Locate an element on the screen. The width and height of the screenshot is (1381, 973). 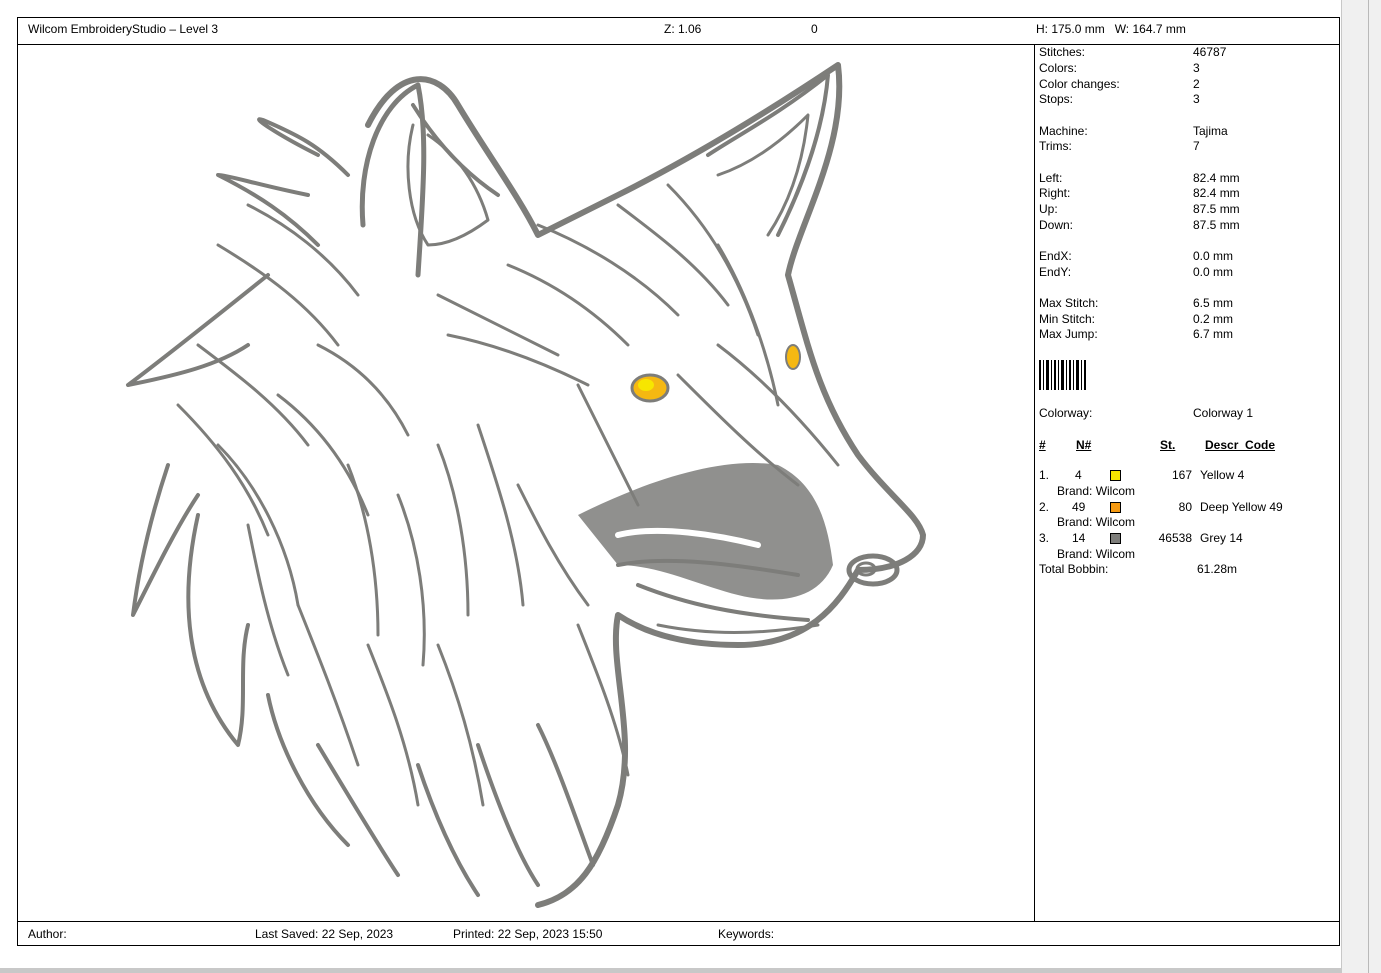
up-value: 87.5 mm is located at coordinates (1216, 209).